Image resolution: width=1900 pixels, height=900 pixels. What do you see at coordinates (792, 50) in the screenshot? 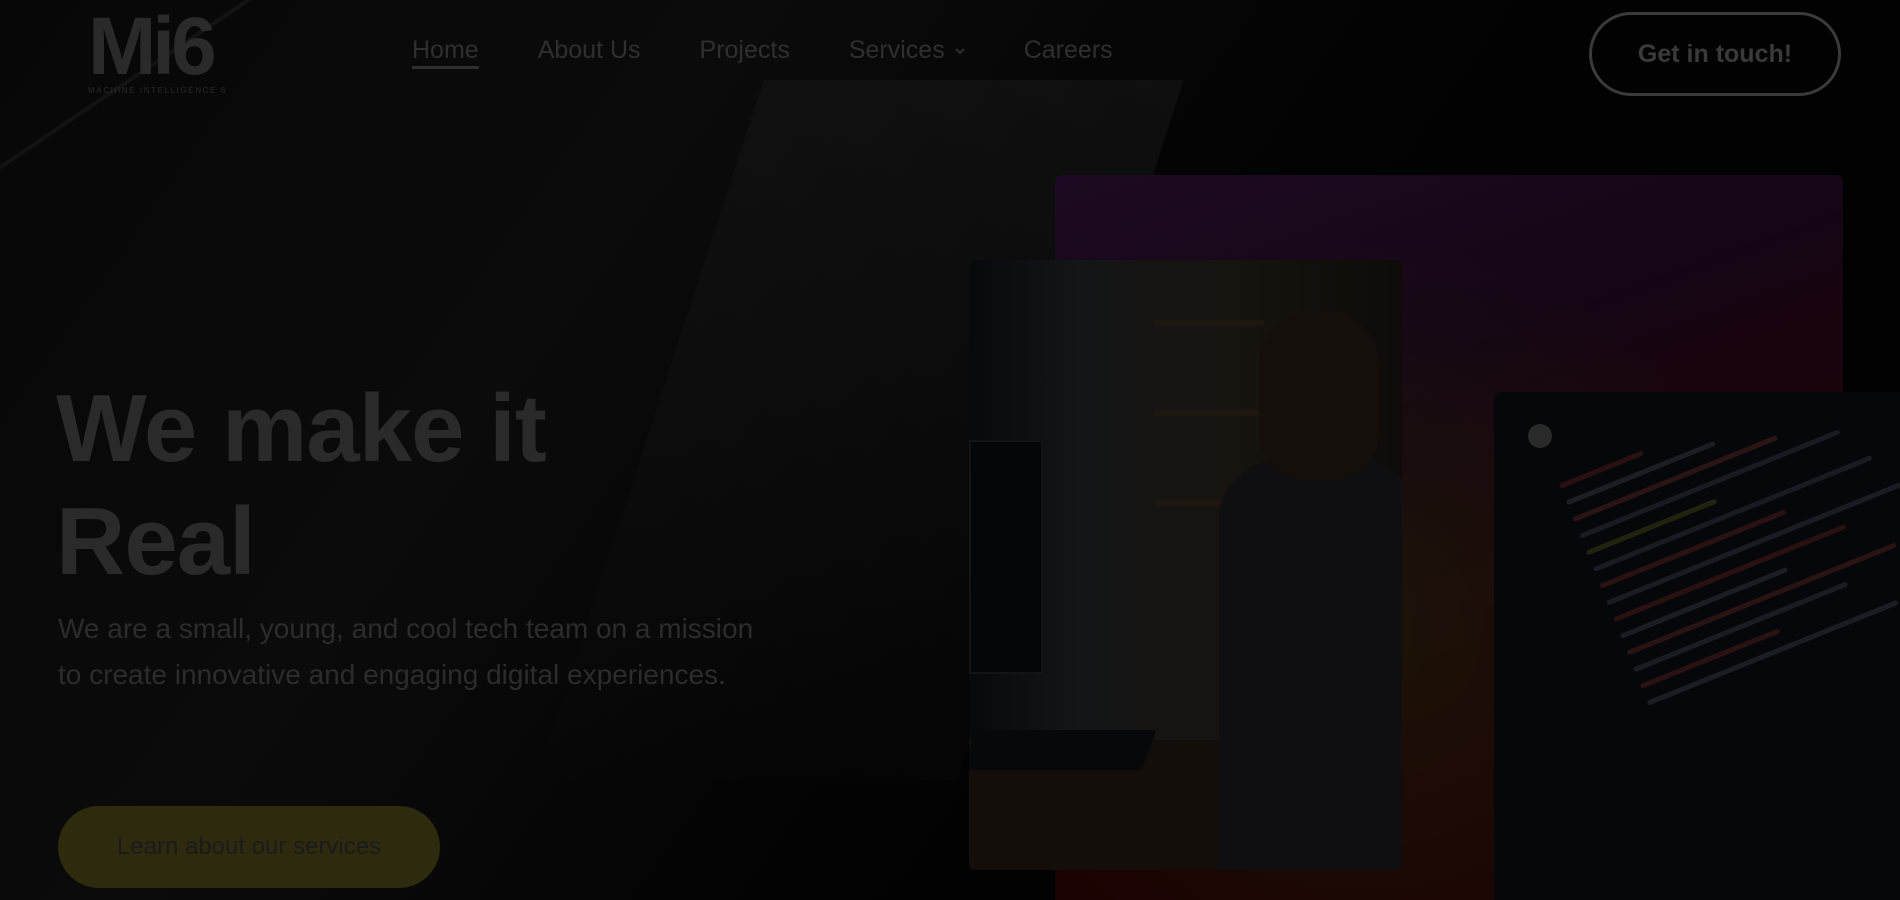
I see `main-nav: Home About Us Projects Services Careers` at bounding box center [792, 50].